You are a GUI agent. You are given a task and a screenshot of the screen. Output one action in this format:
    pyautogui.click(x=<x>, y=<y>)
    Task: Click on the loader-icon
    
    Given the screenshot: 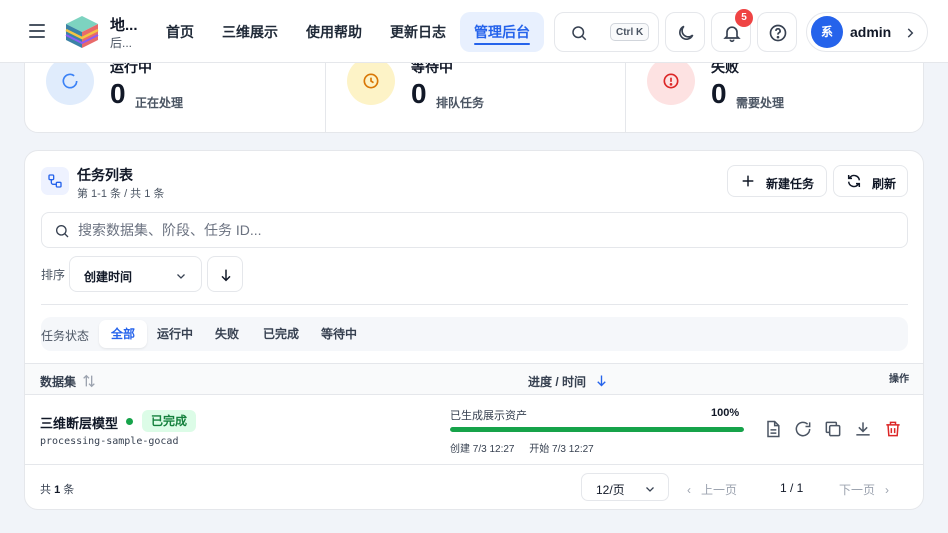 What is the action you would take?
    pyautogui.click(x=70, y=81)
    